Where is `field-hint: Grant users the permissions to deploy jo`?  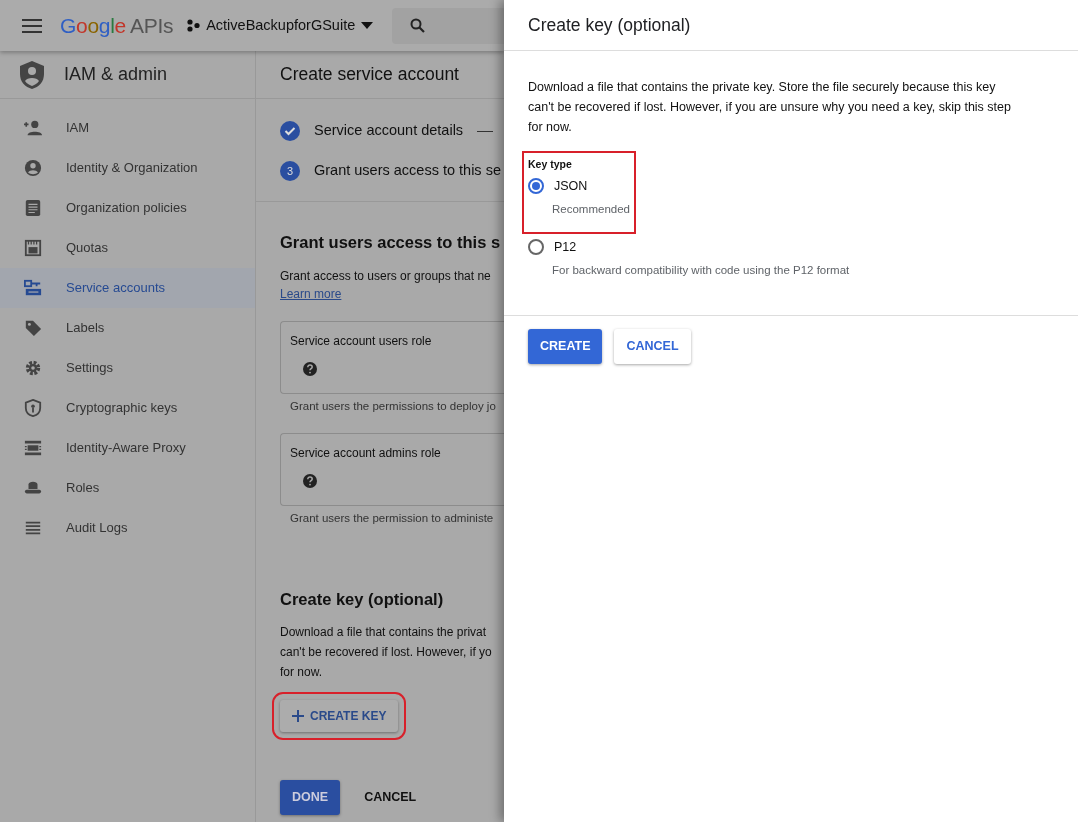 field-hint: Grant users the permissions to deploy jo is located at coordinates (393, 406).